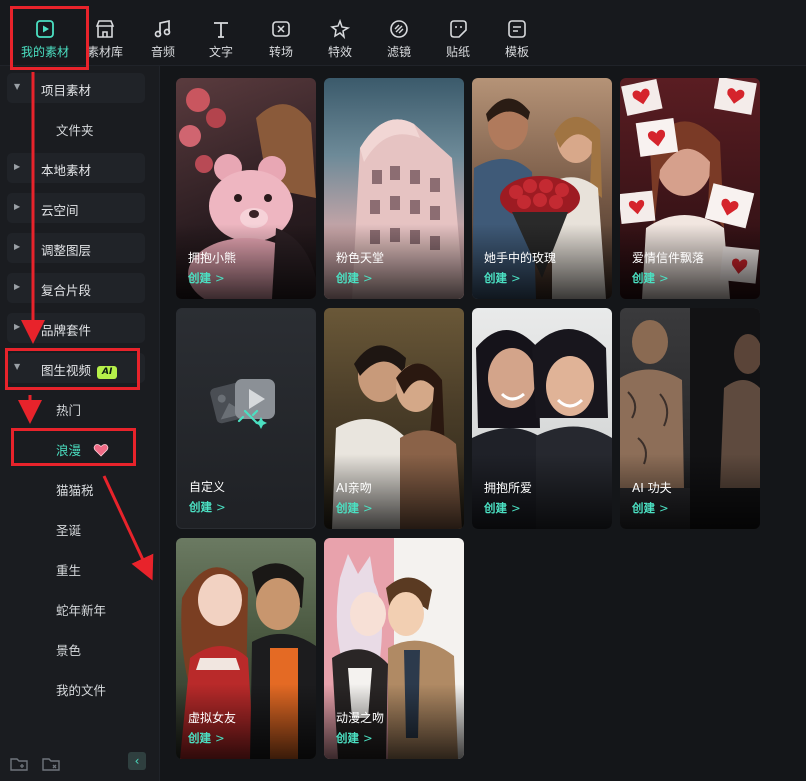 The height and width of the screenshot is (781, 806). What do you see at coordinates (458, 29) in the screenshot?
I see `sticker-icon` at bounding box center [458, 29].